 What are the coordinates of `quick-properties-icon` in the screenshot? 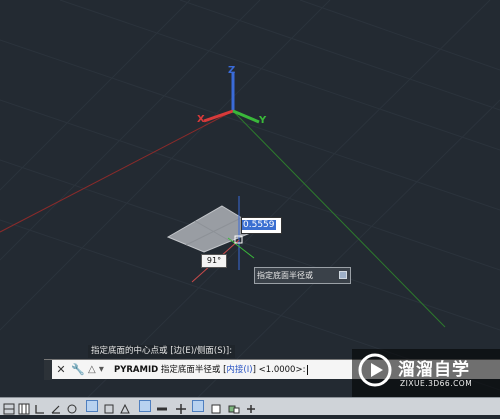 It's located at (198, 406).